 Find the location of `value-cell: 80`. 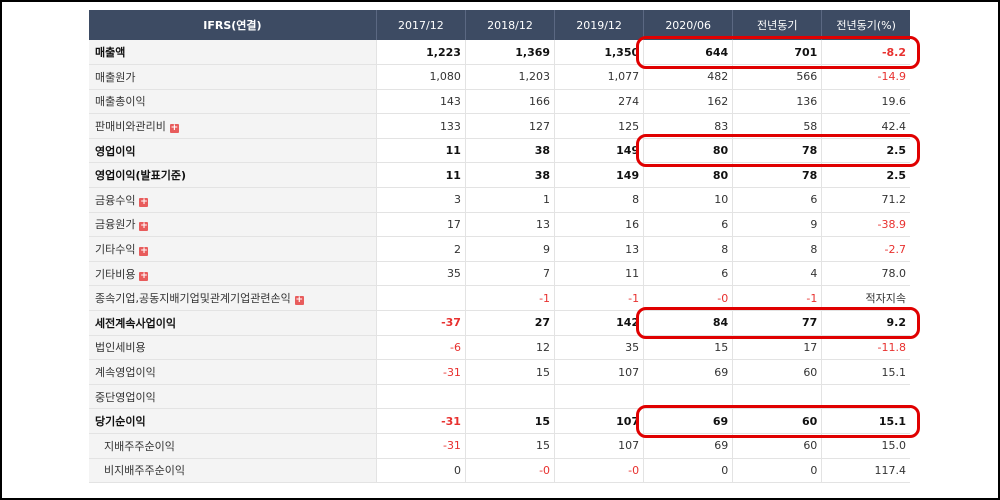

value-cell: 80 is located at coordinates (688, 175).